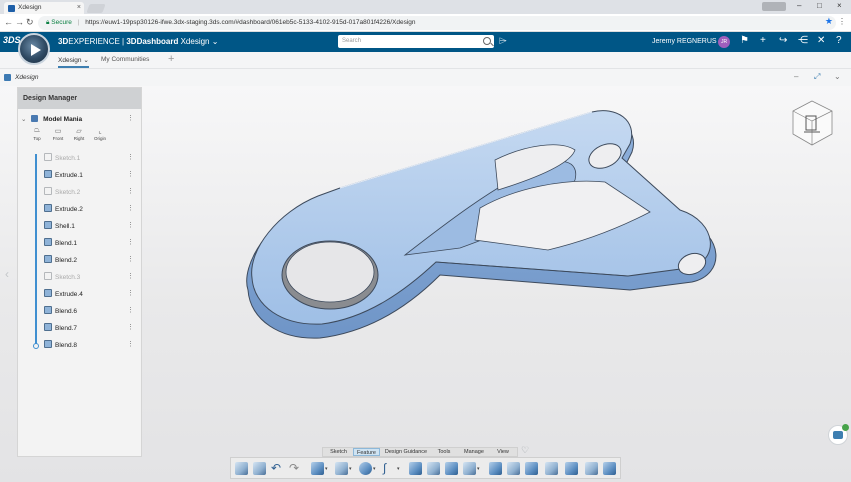  I want to click on tab-design-guidance: Design Guidance, so click(406, 452).